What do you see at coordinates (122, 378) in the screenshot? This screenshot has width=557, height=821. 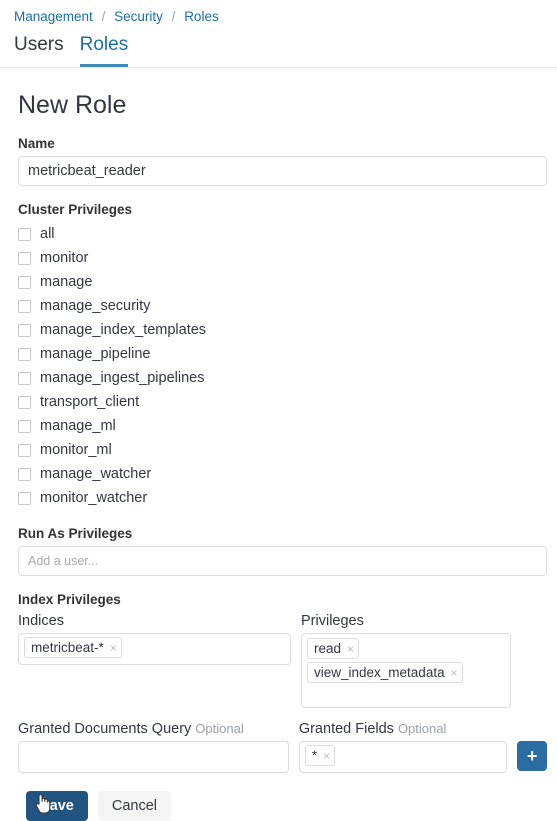 I see `cluster-privilege-label: manage_ingest_pipelines` at bounding box center [122, 378].